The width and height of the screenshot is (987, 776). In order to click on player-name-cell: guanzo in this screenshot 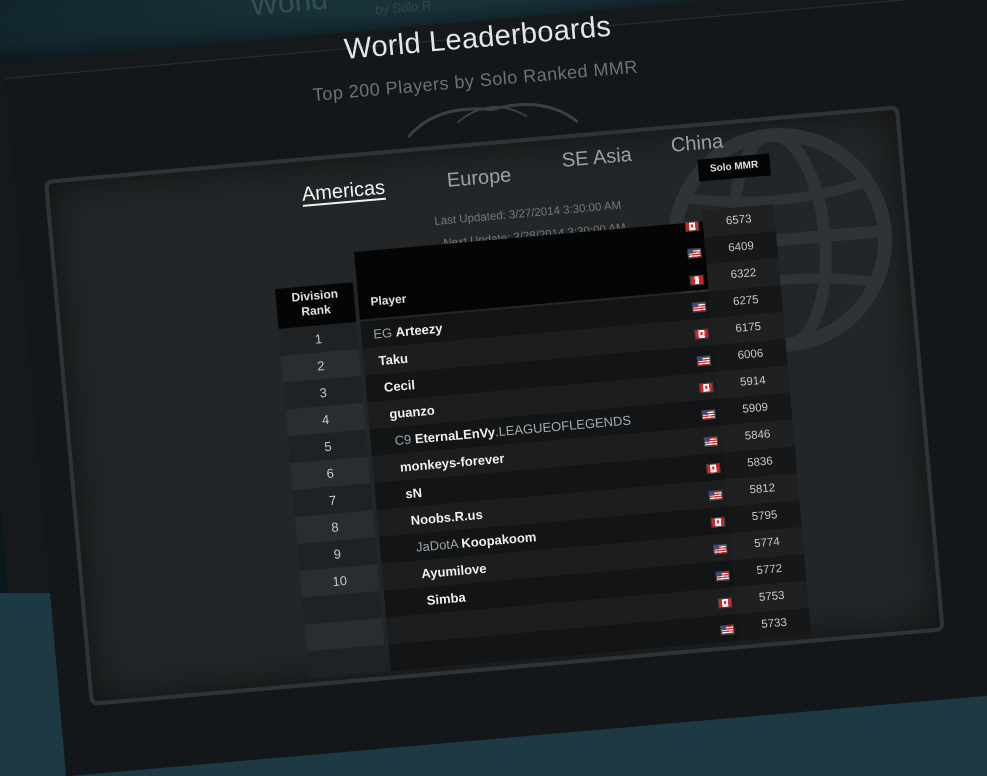, I will do `click(412, 412)`.